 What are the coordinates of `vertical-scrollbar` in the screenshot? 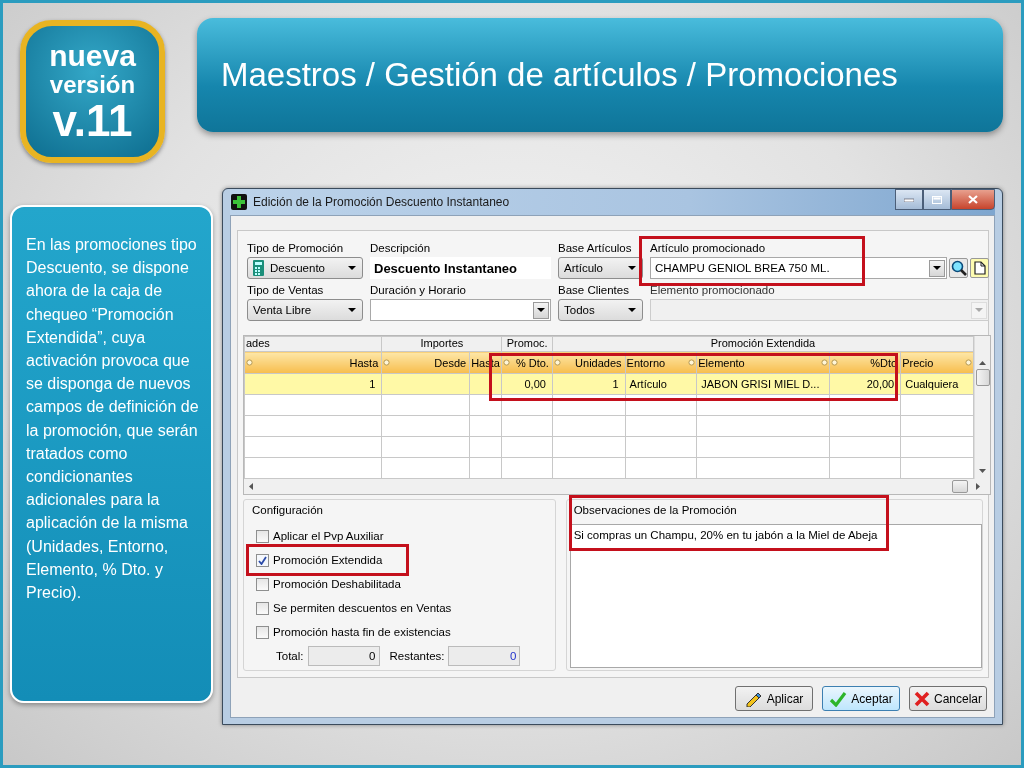 It's located at (982, 407).